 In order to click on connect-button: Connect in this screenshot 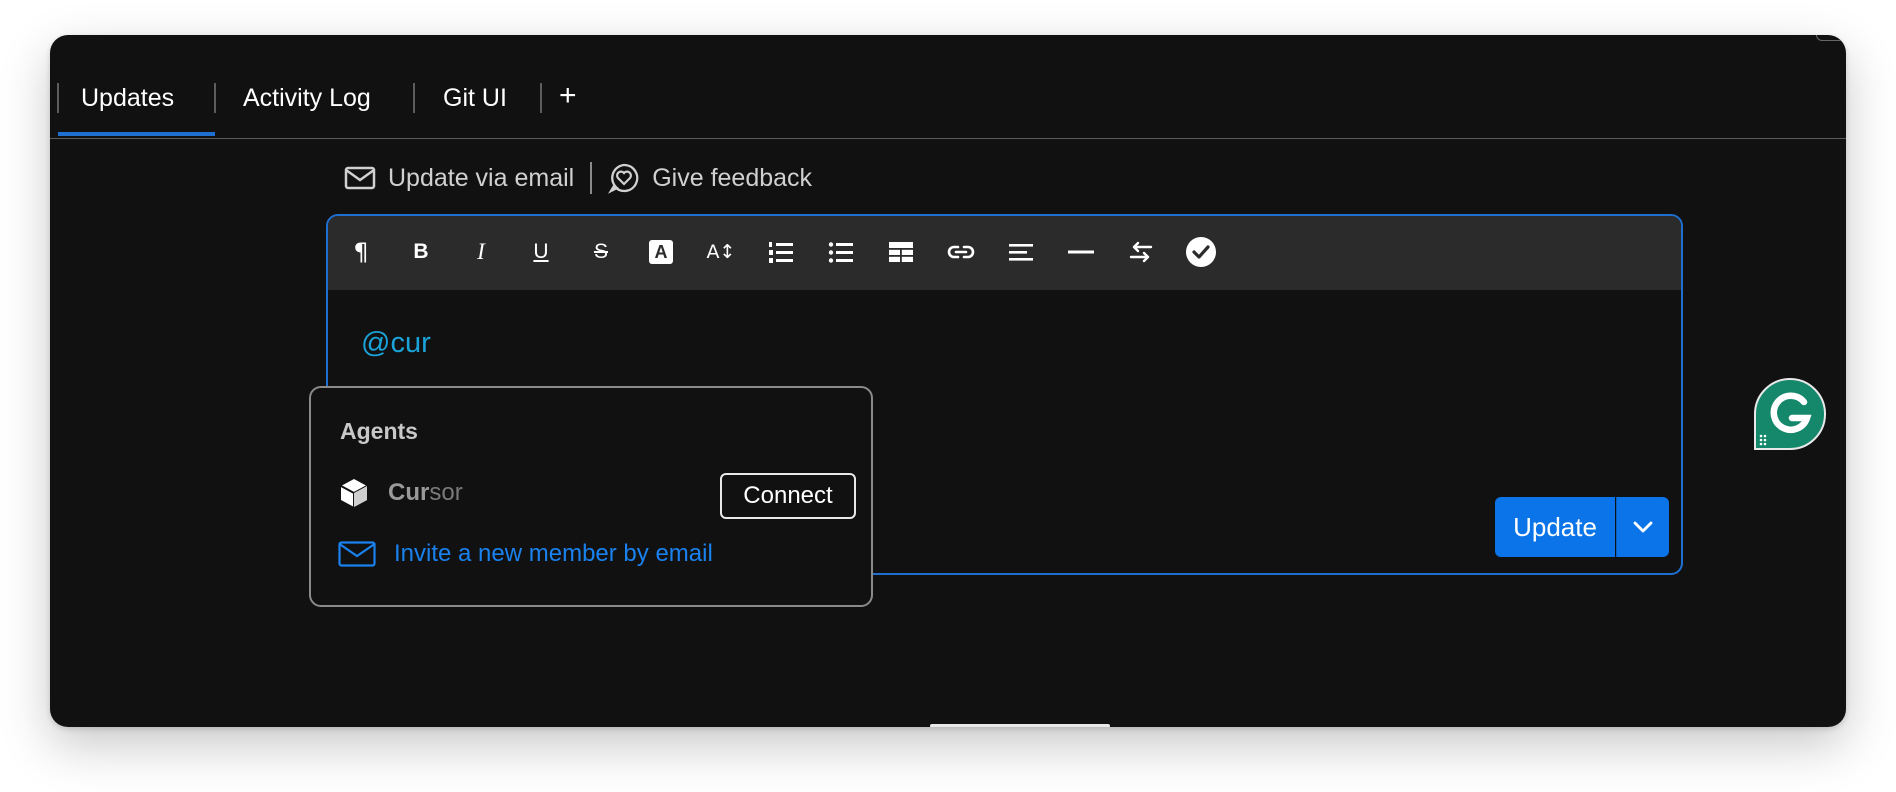, I will do `click(788, 496)`.